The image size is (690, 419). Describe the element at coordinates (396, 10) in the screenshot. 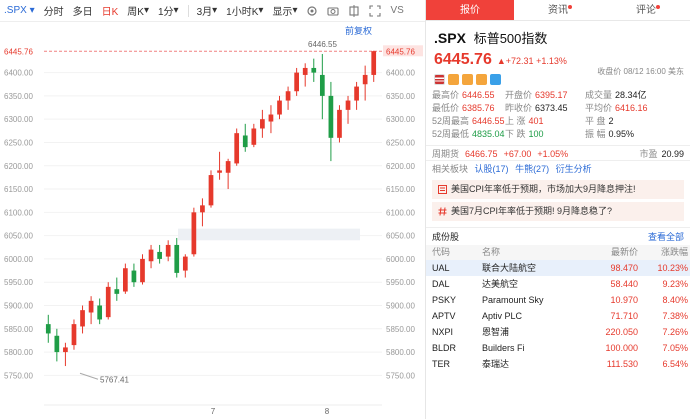

I see `compare-button: VS` at that location.